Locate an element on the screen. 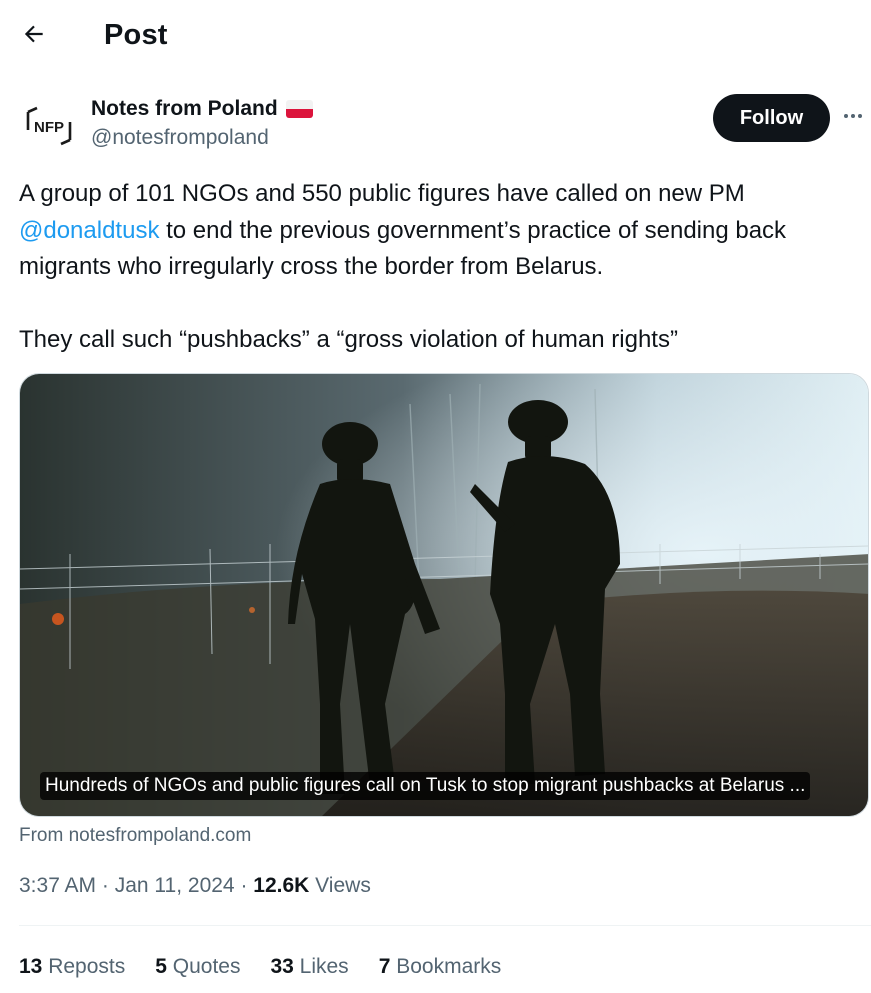  arrow-left-icon is located at coordinates (34, 36).